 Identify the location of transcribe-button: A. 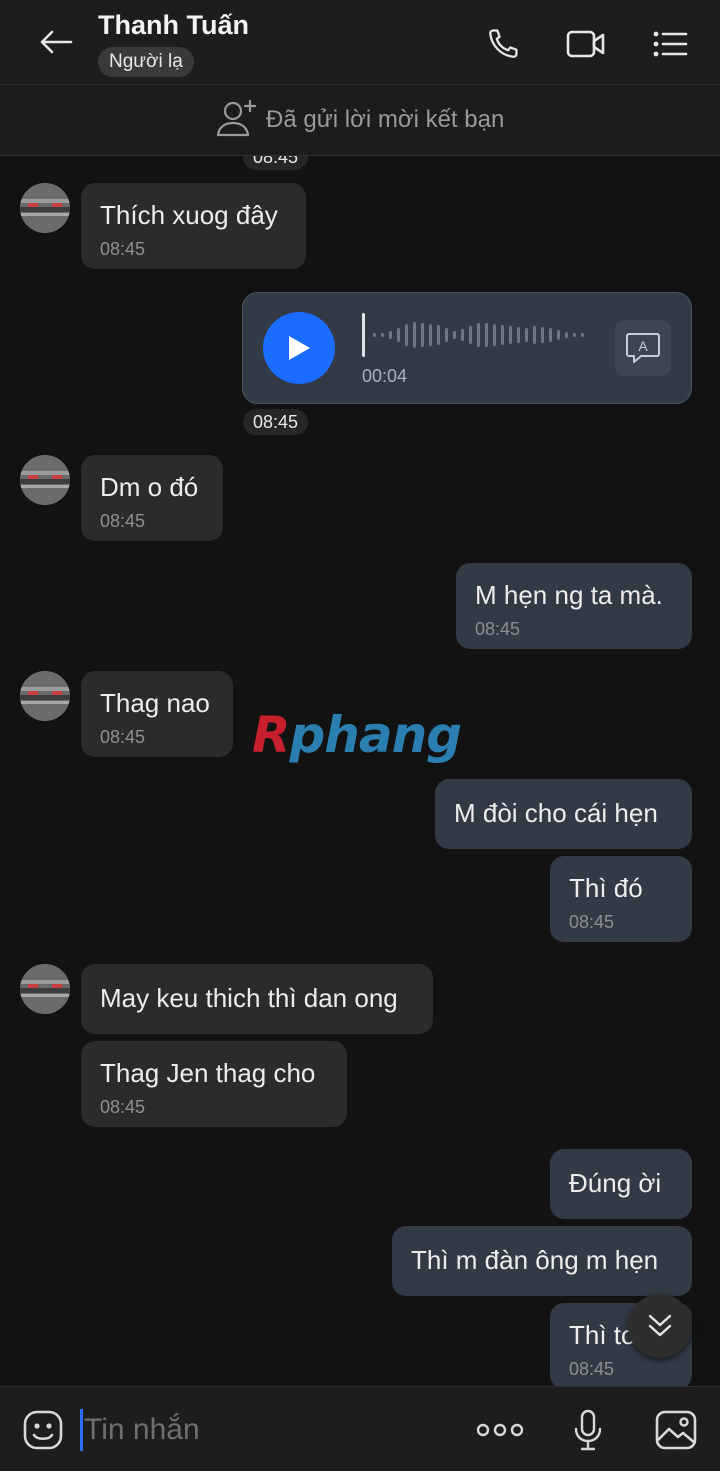
(643, 348).